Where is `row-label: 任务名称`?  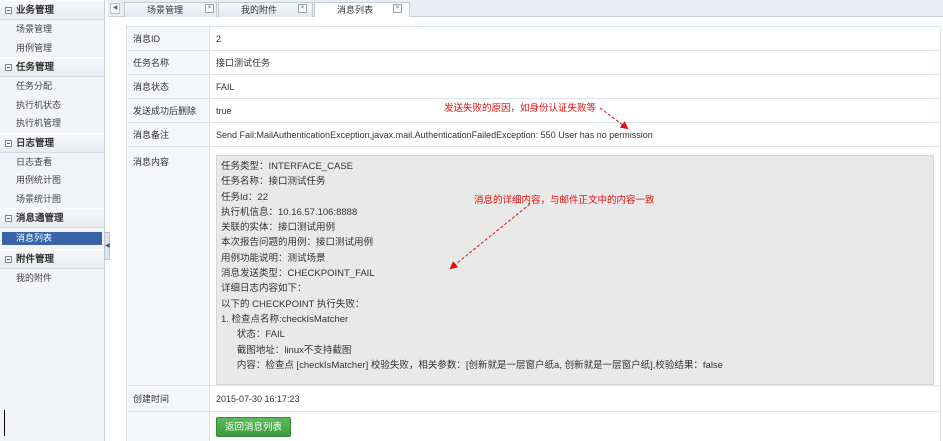 row-label: 任务名称 is located at coordinates (168, 62).